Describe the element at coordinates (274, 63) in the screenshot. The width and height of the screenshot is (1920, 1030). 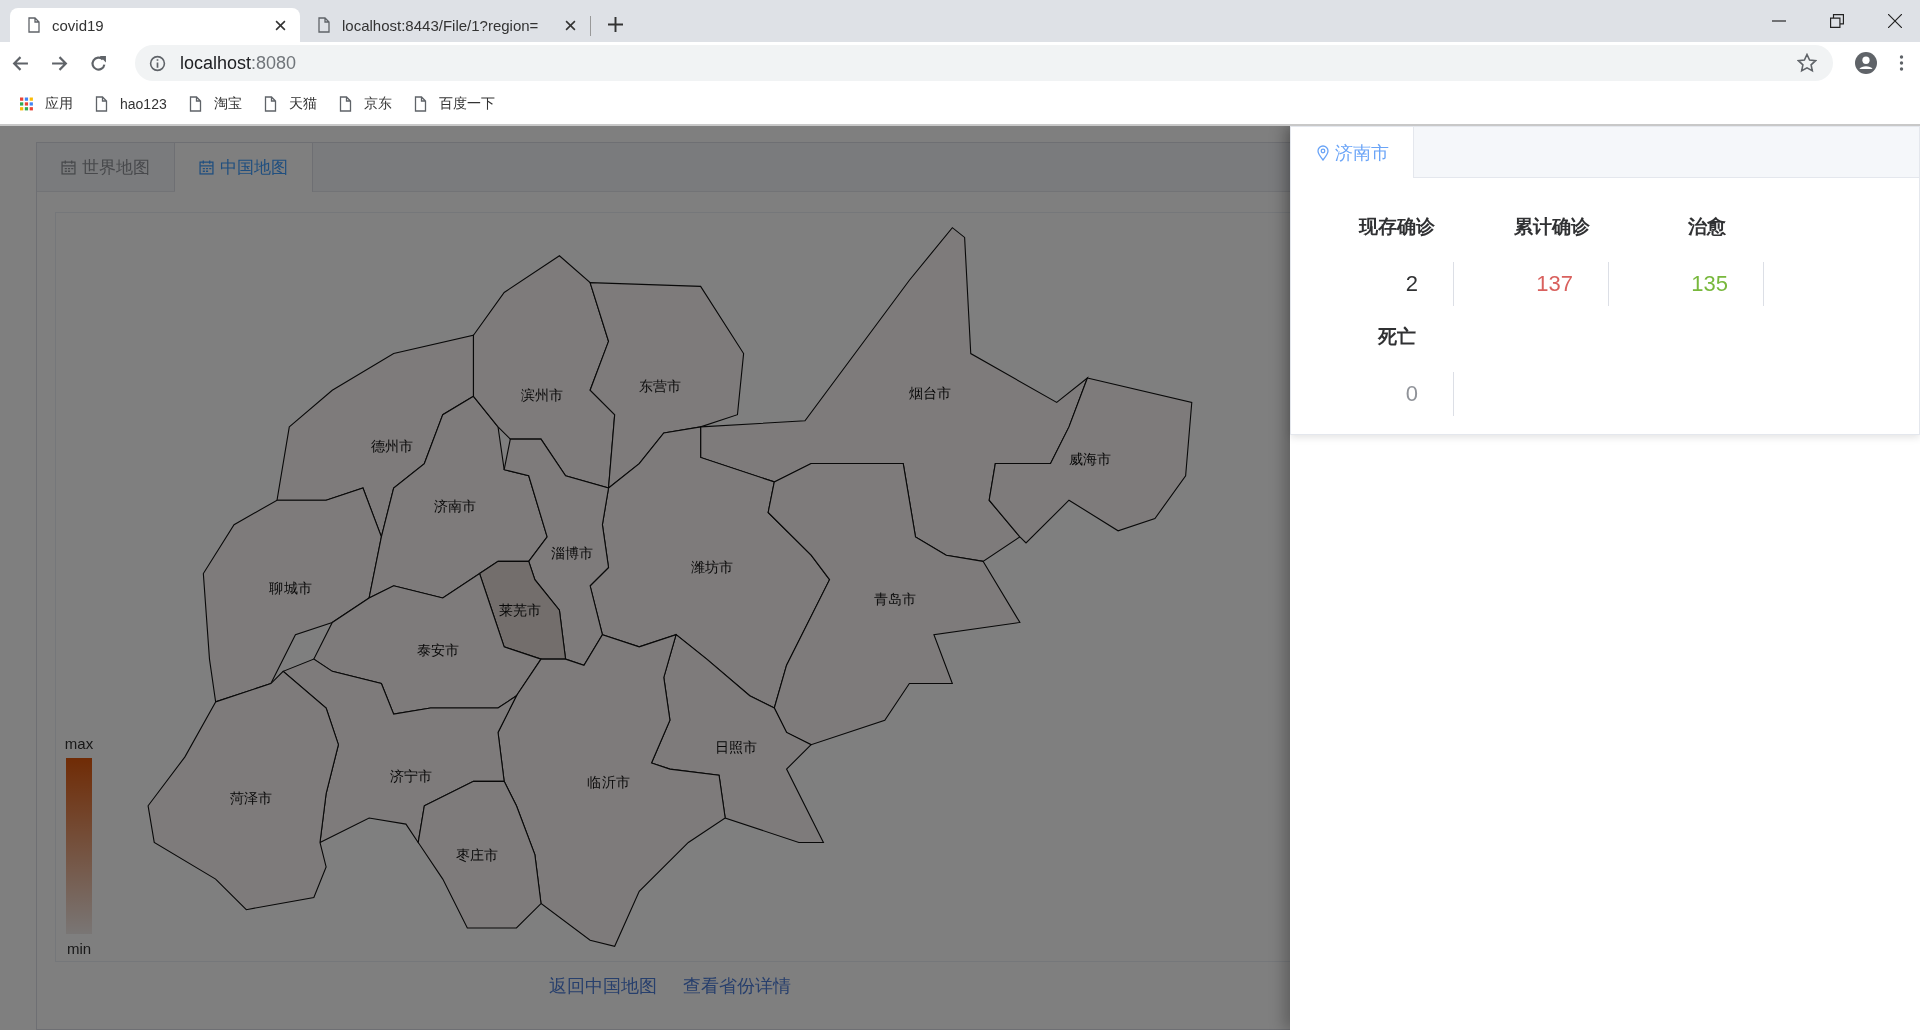
I see `url-port: :8080` at that location.